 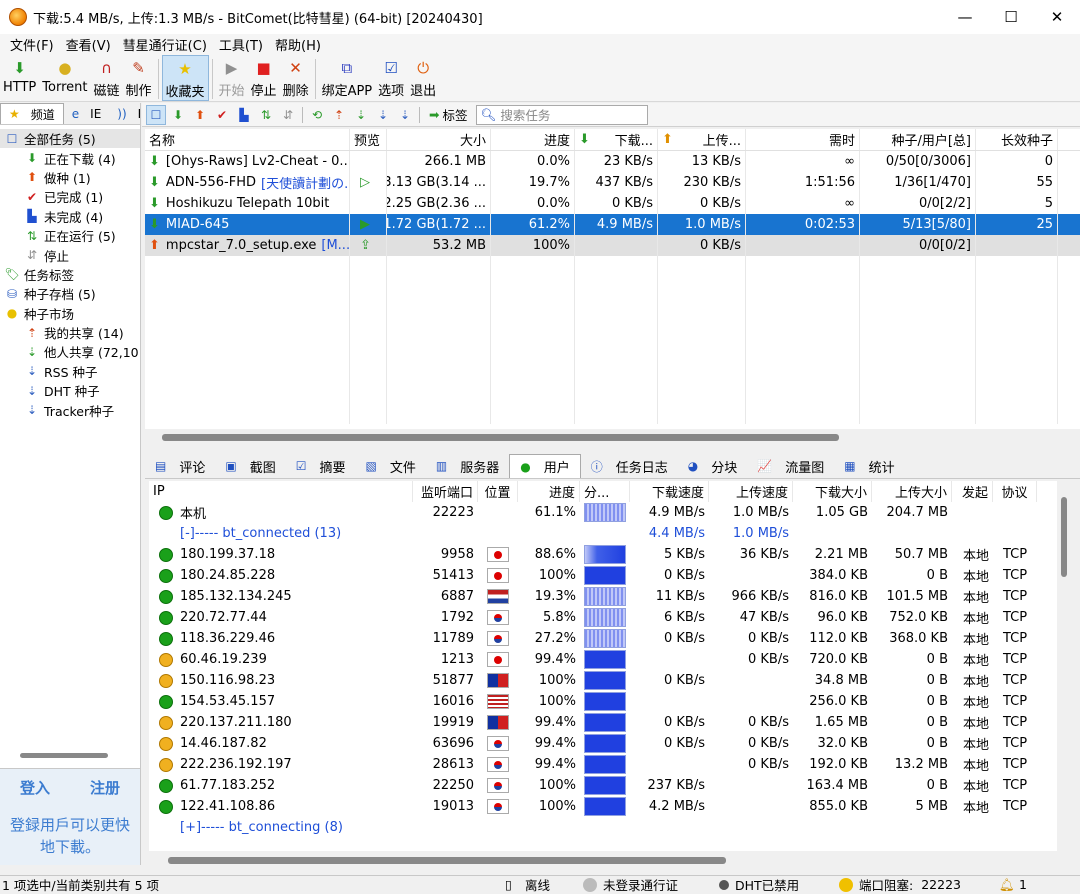 What do you see at coordinates (70, 177) in the screenshot?
I see `tree-item: ⬆ 做种 (1)` at bounding box center [70, 177].